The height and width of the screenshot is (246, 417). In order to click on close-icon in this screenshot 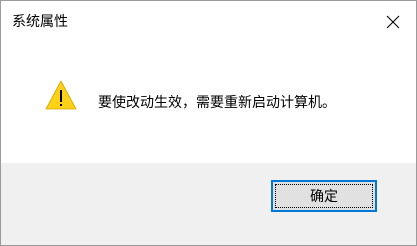, I will do `click(393, 22)`.